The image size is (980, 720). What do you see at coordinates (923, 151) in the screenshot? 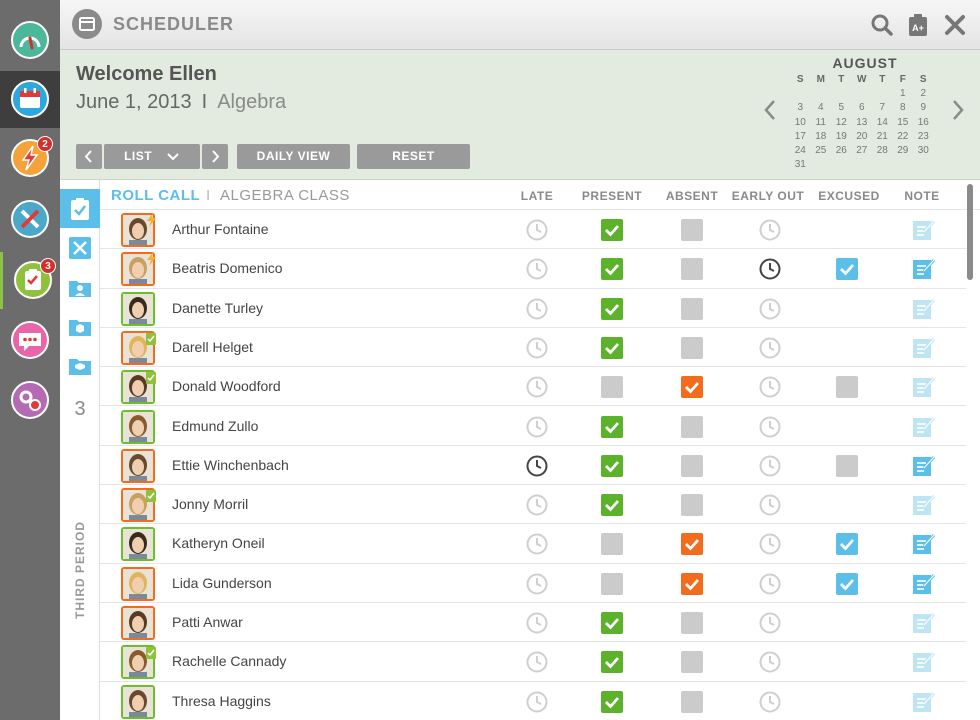
I see `calendar-day: 30` at bounding box center [923, 151].